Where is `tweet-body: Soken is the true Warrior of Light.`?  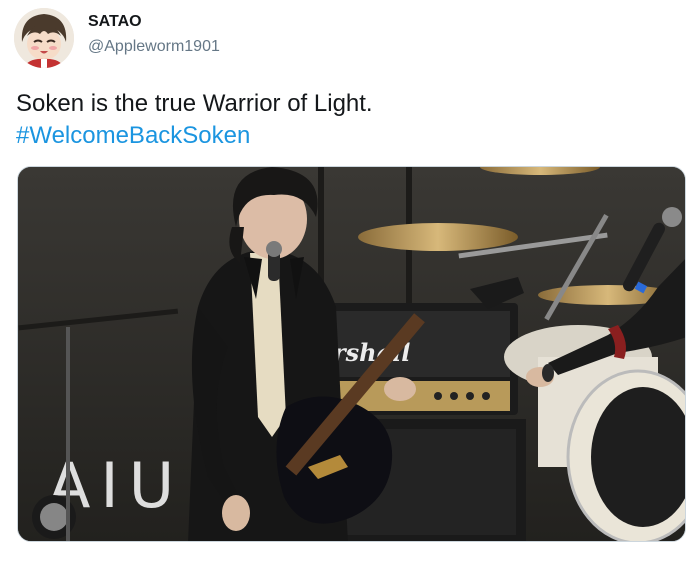 tweet-body: Soken is the true Warrior of Light. is located at coordinates (194, 103).